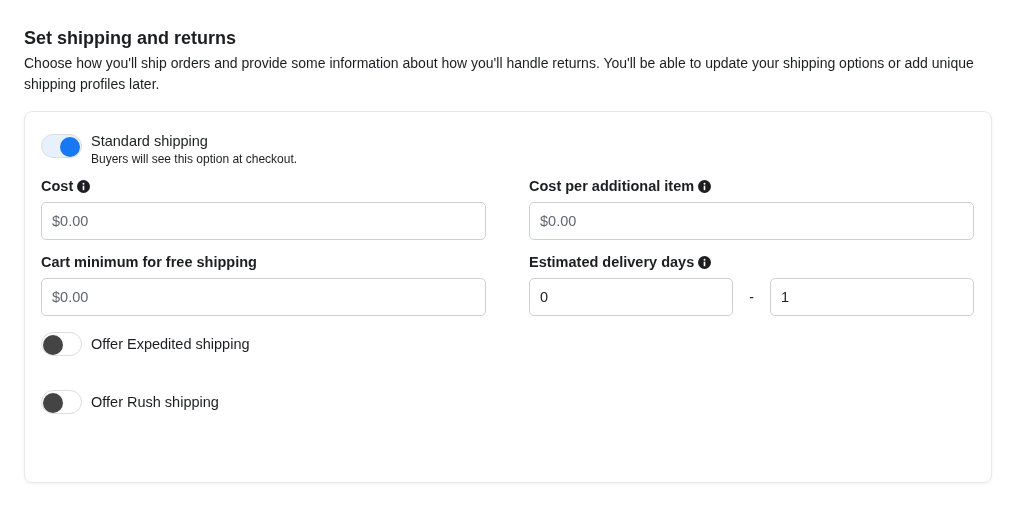 The width and height of the screenshot is (1016, 515). Describe the element at coordinates (499, 74) in the screenshot. I see `section-description: Choose how you'll ship orders and provide some information about how you'll handle returns. You'll be able to update your shipping options or add unique shipping profiles later.` at that location.